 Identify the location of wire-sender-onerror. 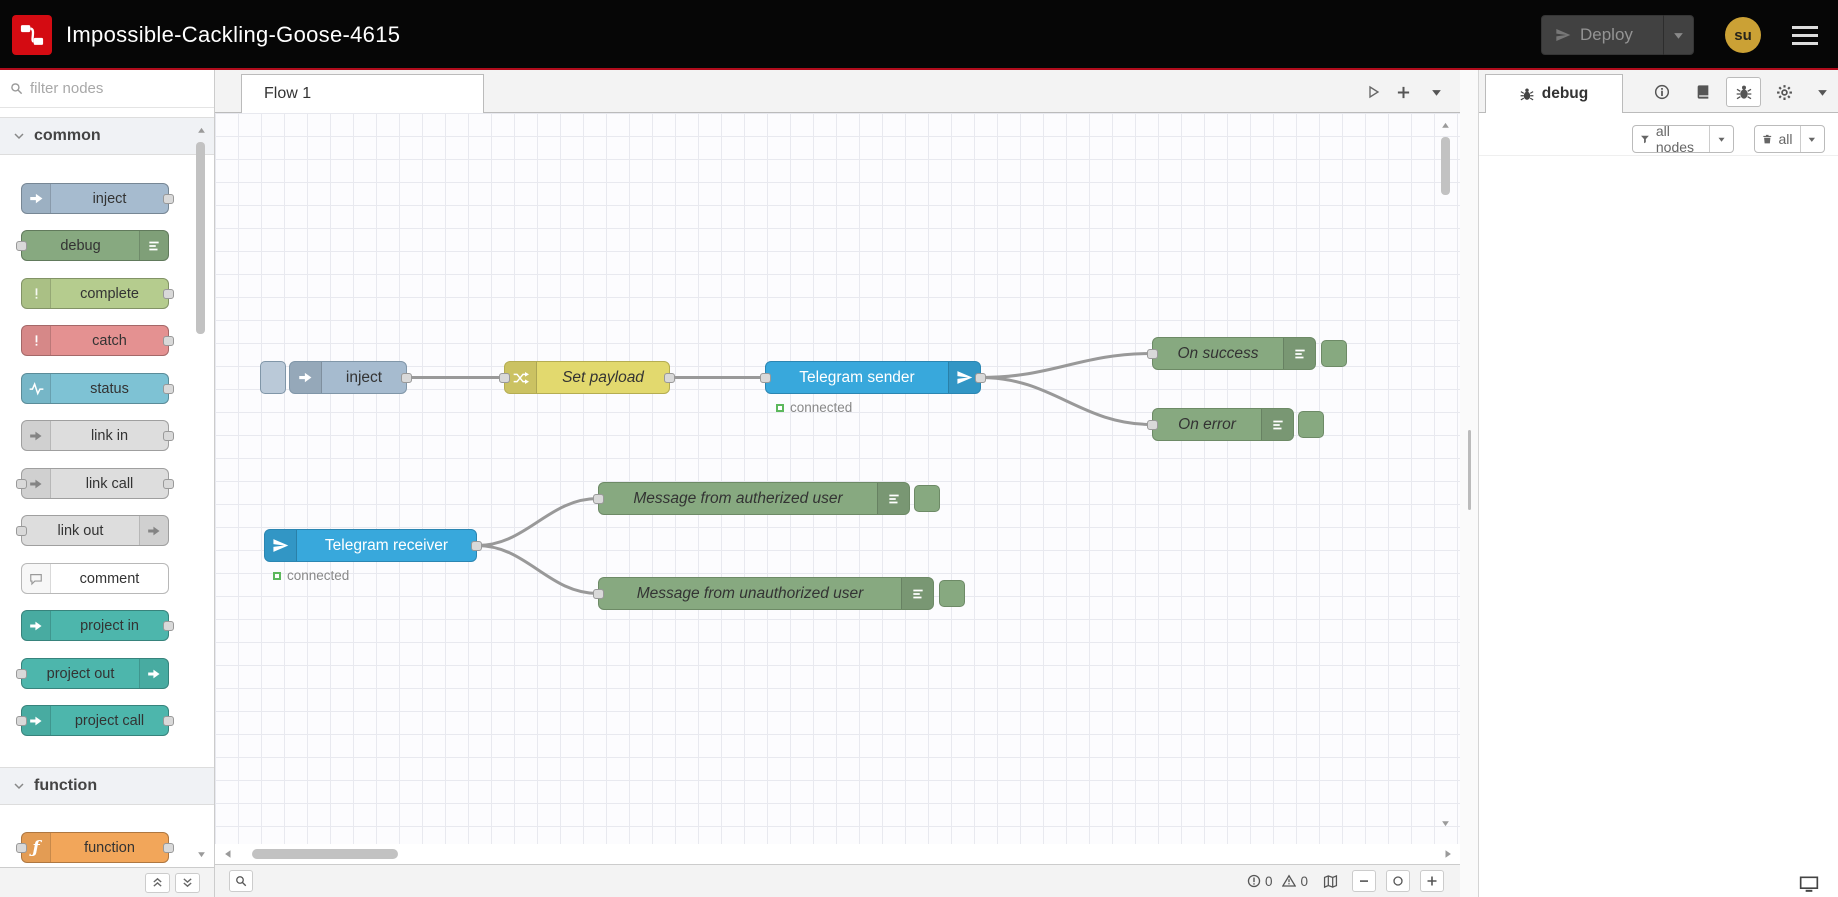
(1066, 401).